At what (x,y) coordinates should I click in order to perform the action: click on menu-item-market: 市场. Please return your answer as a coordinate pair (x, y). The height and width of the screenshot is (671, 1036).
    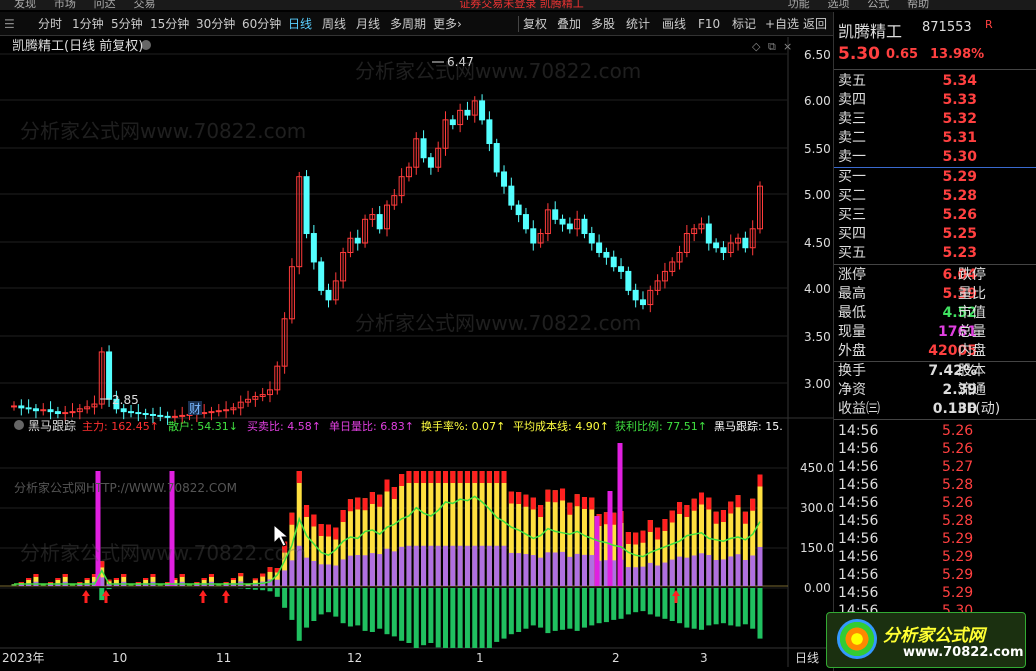
    Looking at the image, I should click on (65, 4).